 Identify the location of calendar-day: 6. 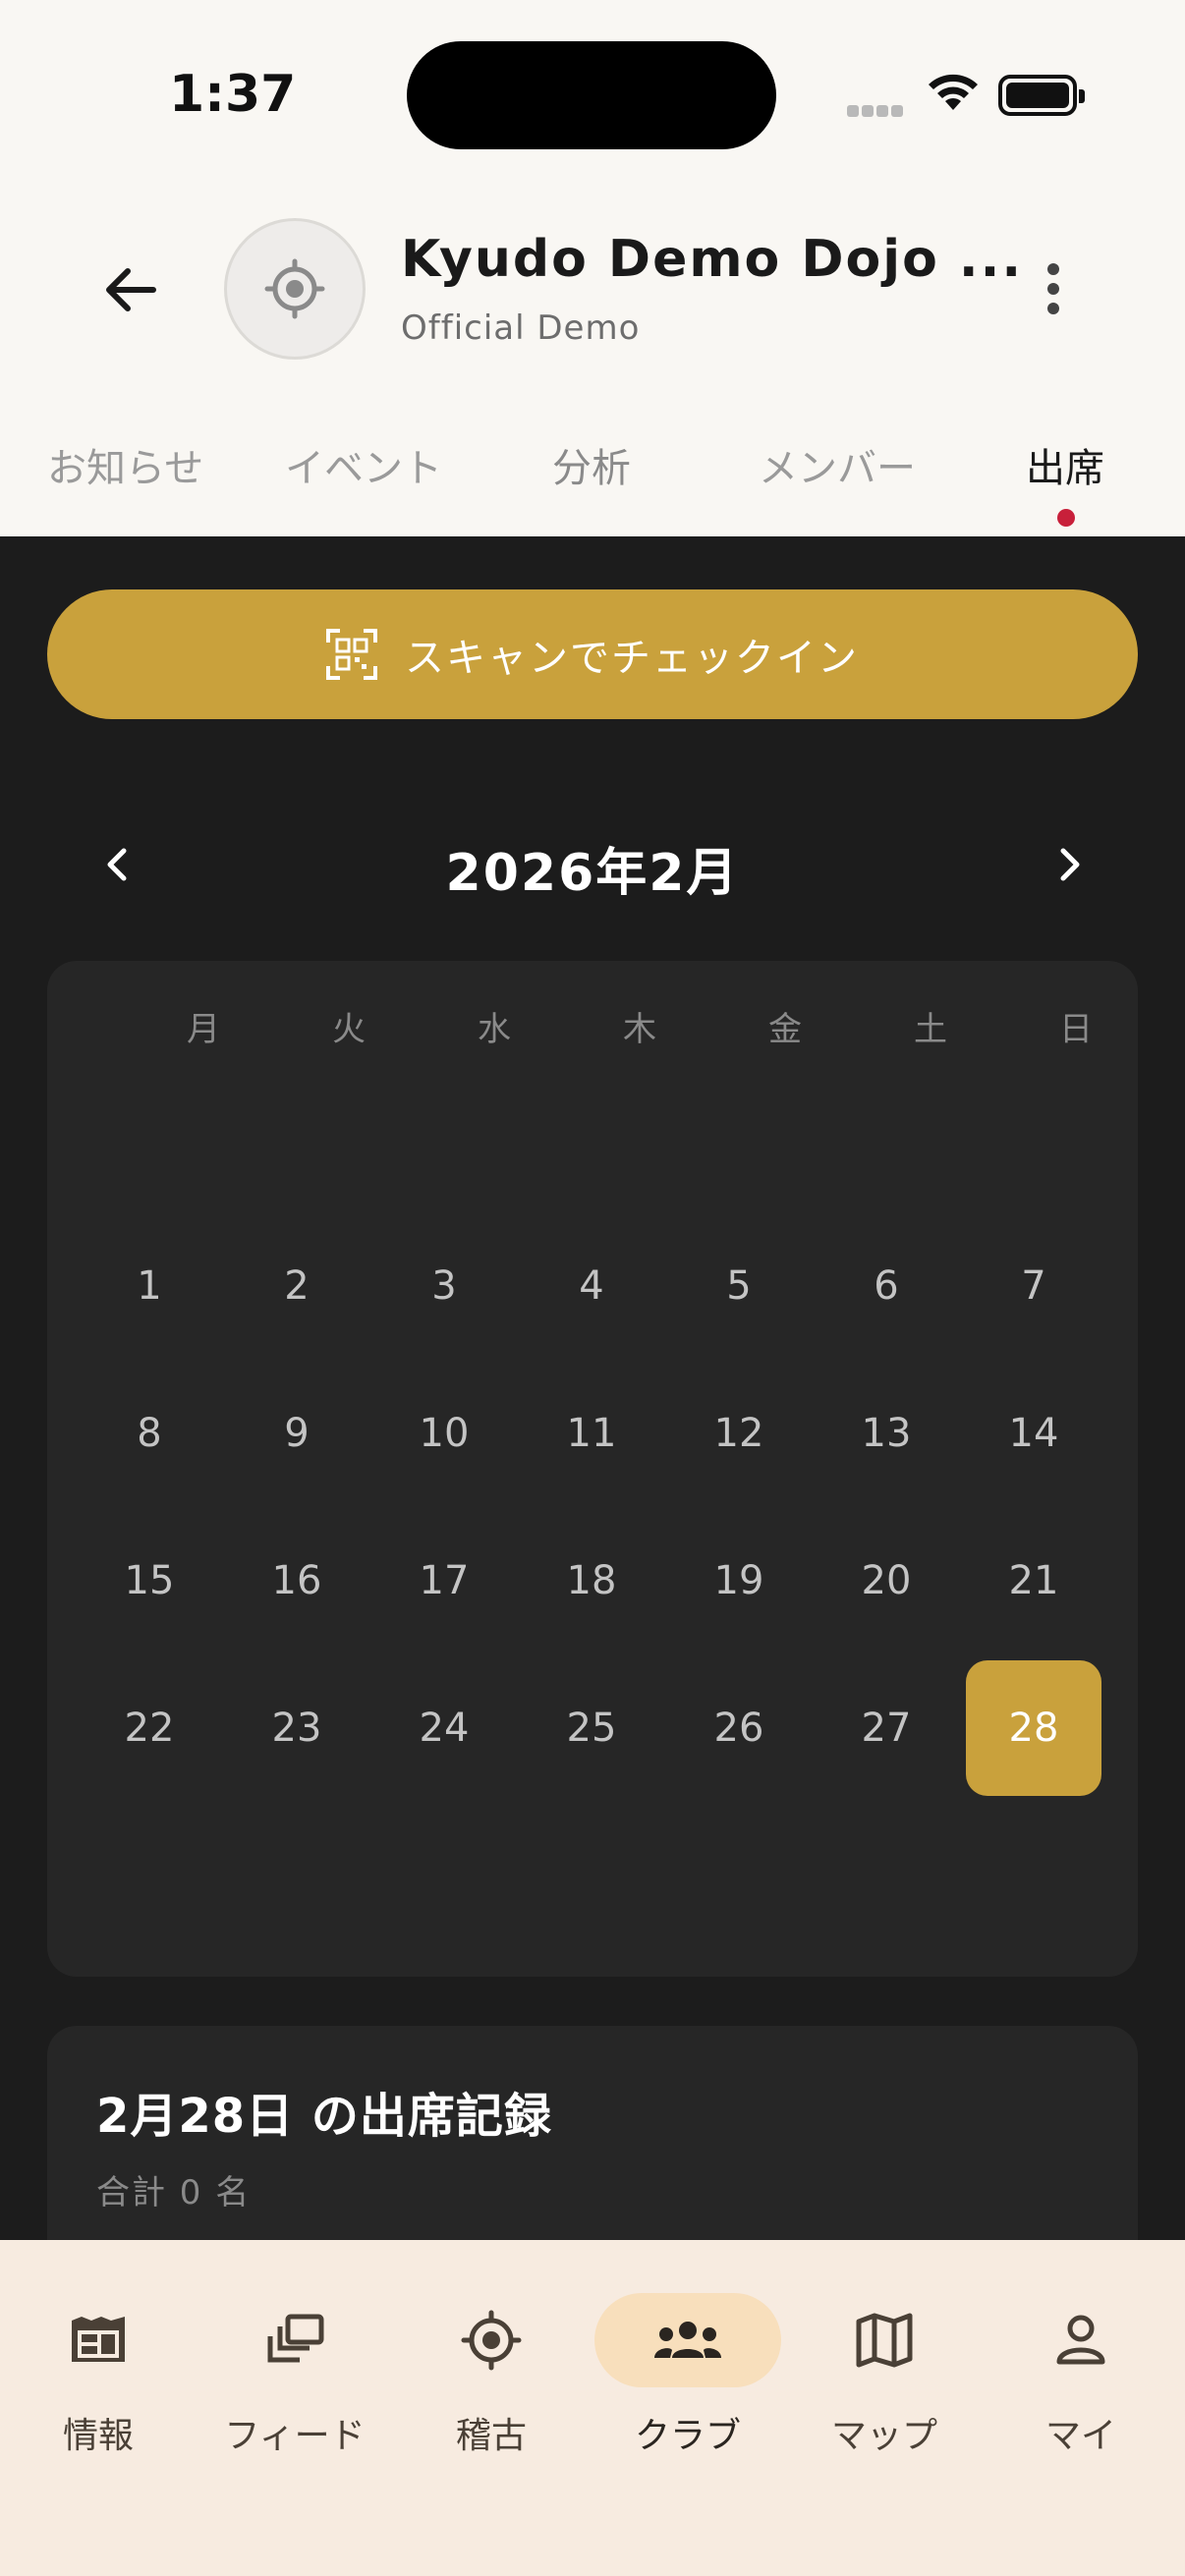
(886, 1286).